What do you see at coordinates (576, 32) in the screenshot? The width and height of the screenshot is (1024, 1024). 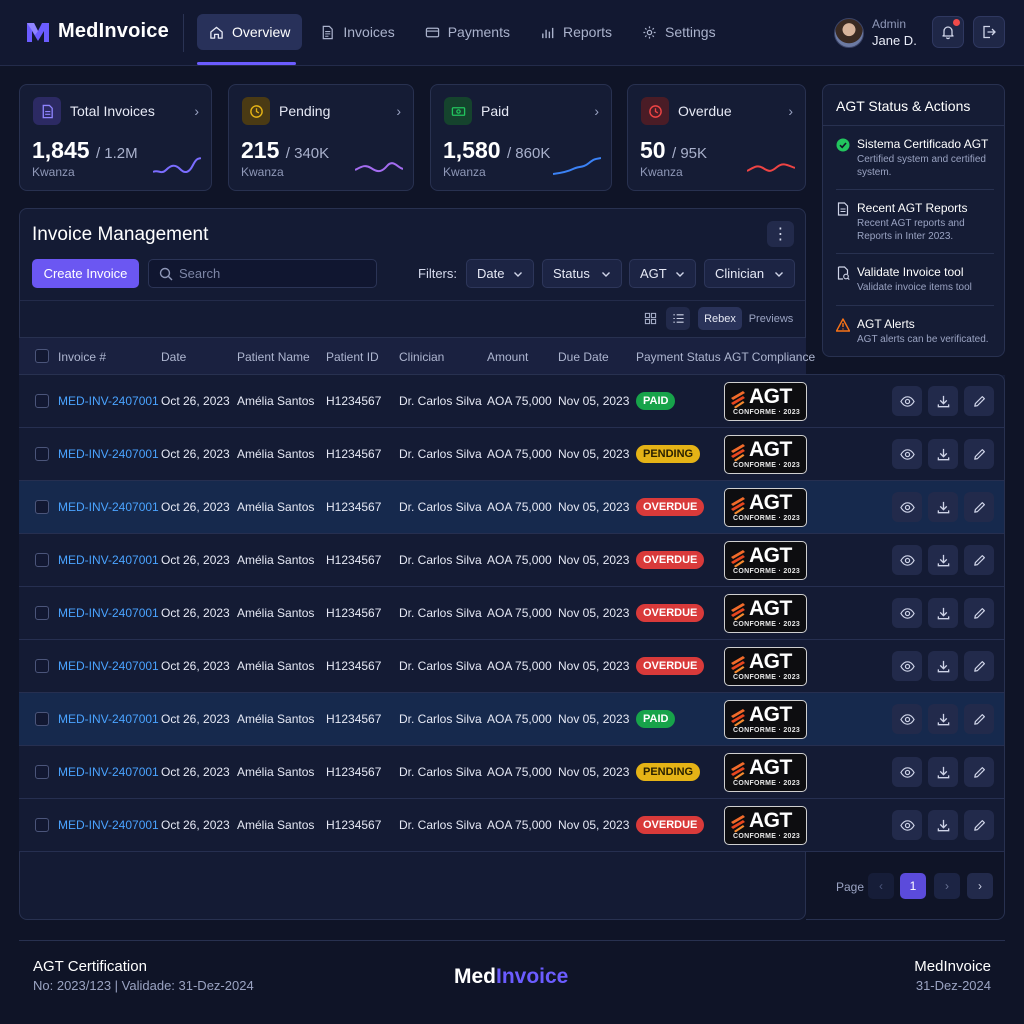 I see `nav-item-reports: Reports` at bounding box center [576, 32].